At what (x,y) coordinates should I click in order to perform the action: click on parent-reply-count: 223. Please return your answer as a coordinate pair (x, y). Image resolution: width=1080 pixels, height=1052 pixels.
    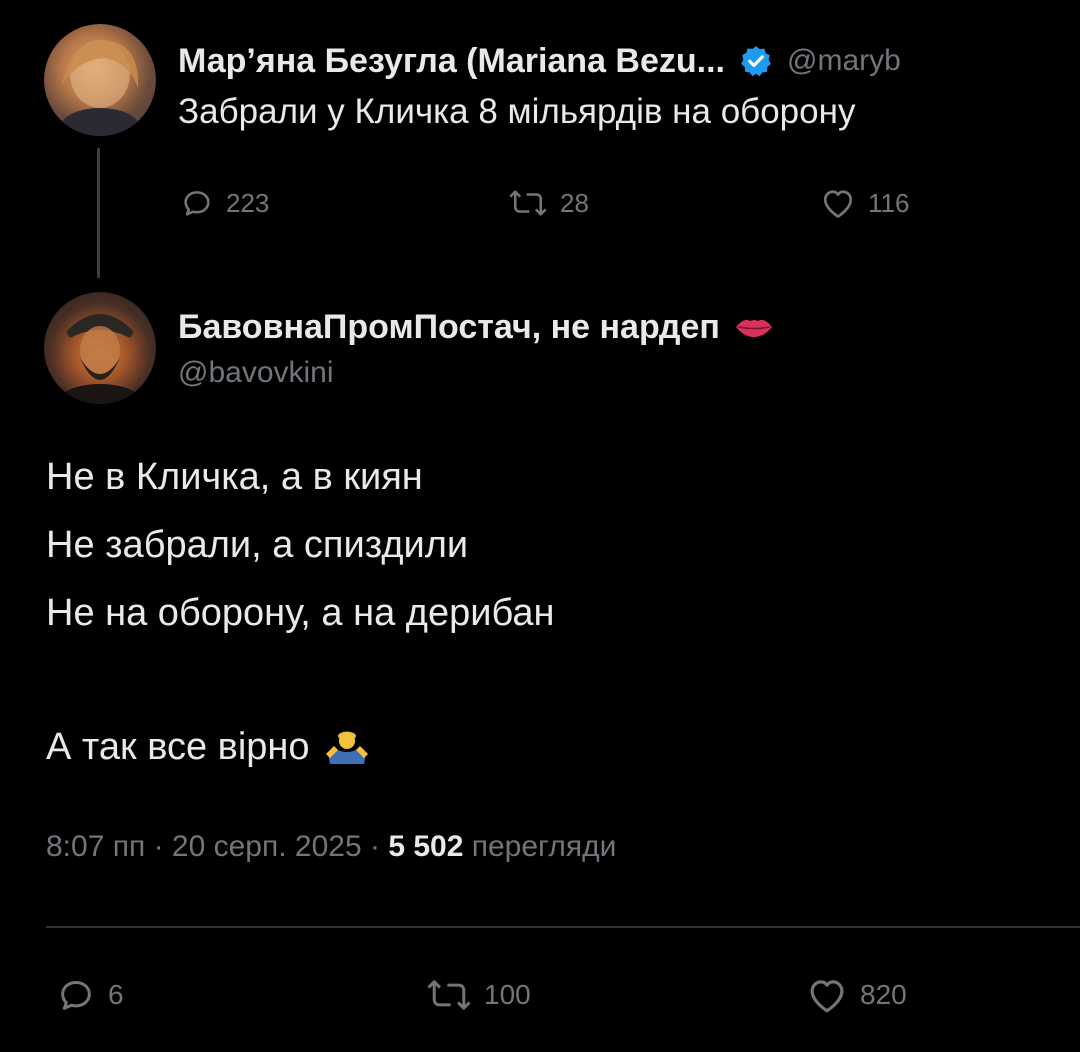
    Looking at the image, I should click on (248, 202).